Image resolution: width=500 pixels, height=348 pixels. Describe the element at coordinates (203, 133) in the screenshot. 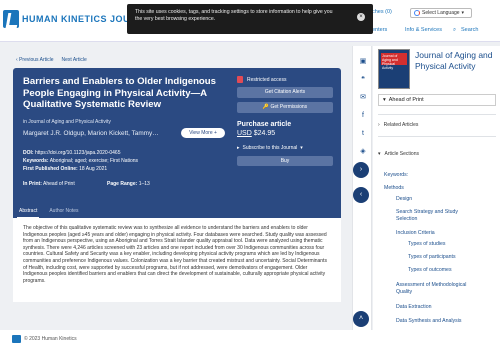

I see `view-more-button: View More +` at that location.